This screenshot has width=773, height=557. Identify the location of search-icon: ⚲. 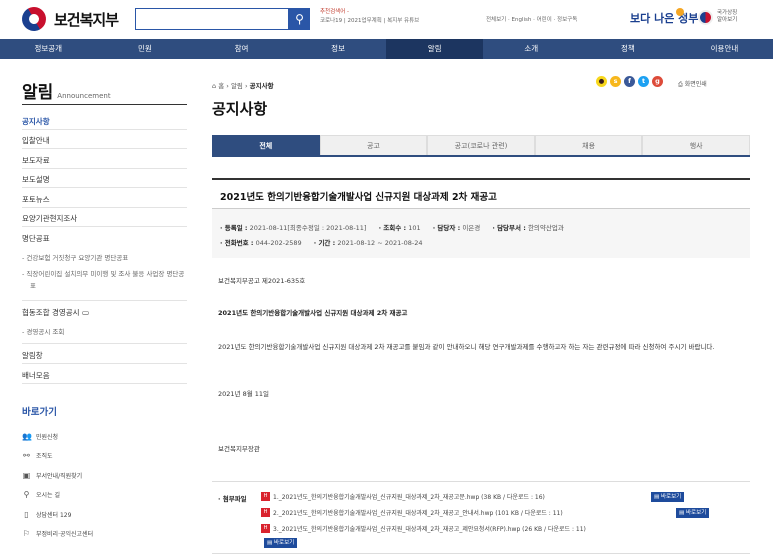
(299, 19).